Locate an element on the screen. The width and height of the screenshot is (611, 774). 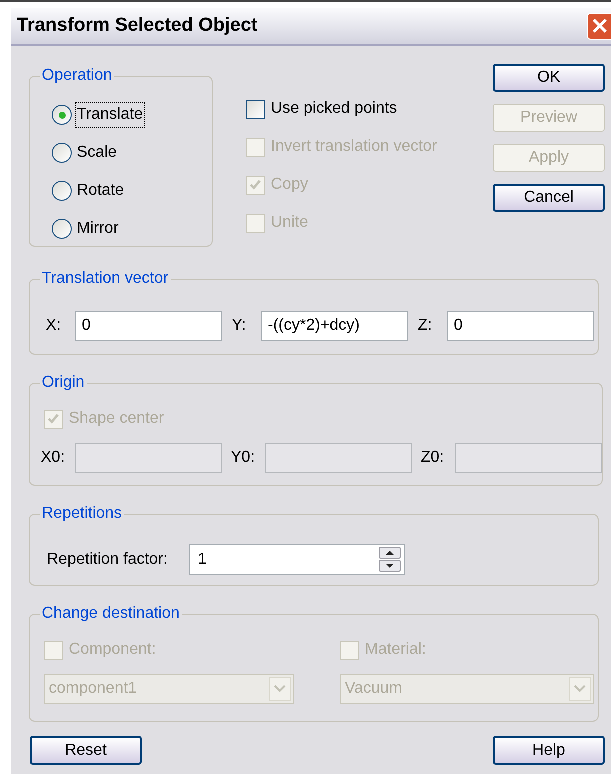
group-legend: Change destination is located at coordinates (111, 614).